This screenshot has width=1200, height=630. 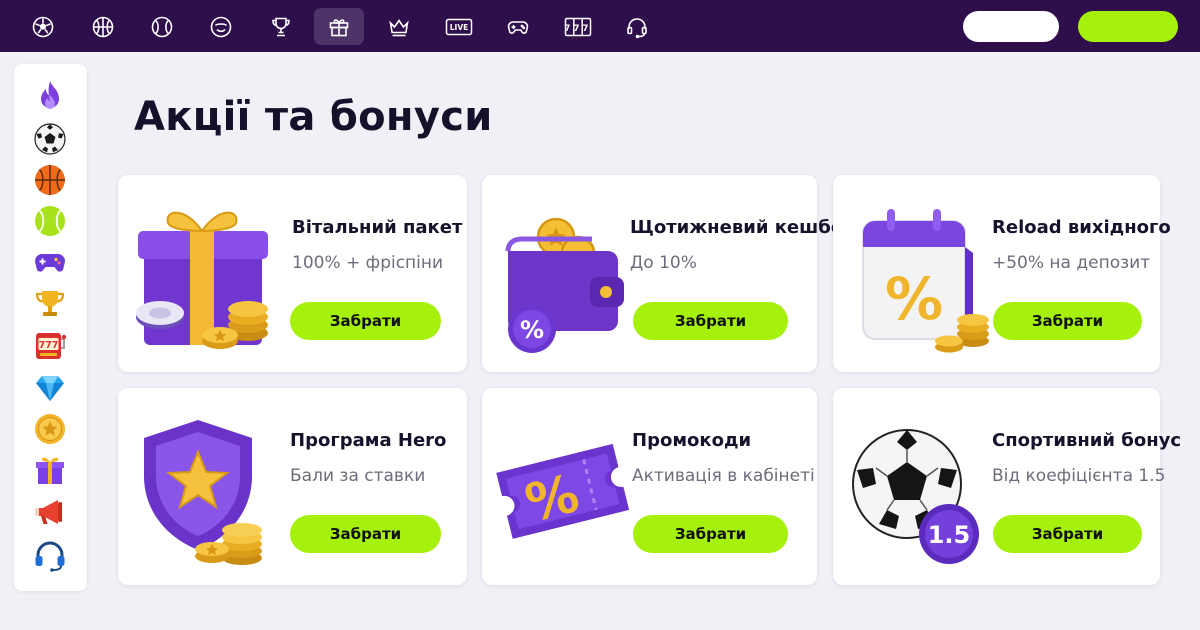 I want to click on slots-777-icon: 777, so click(x=578, y=26).